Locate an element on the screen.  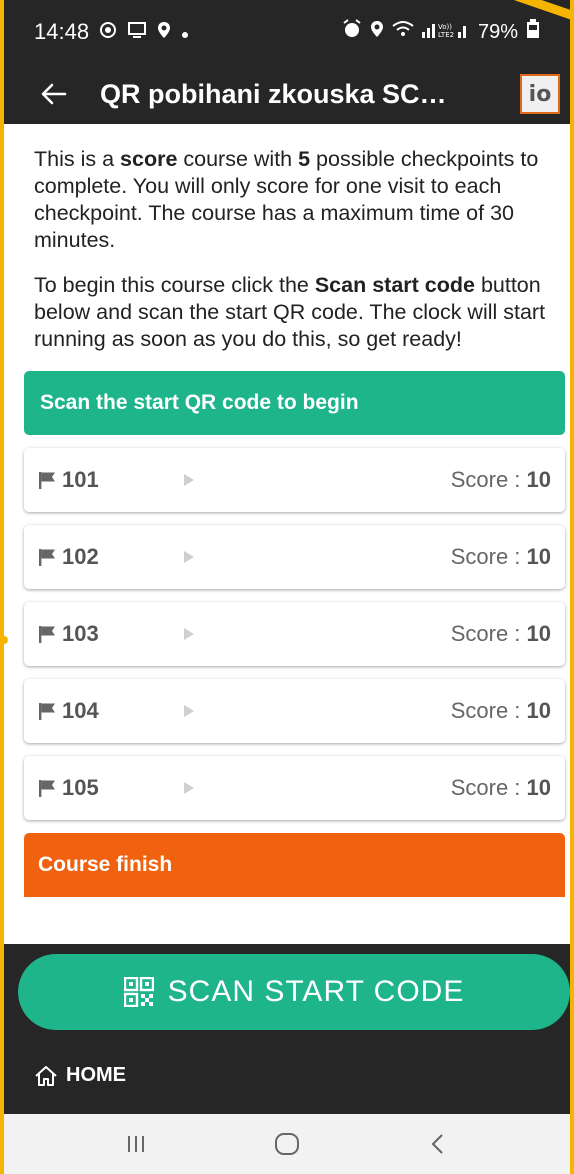
checkpoint-card: 103 Score : 10 is located at coordinates (294, 634).